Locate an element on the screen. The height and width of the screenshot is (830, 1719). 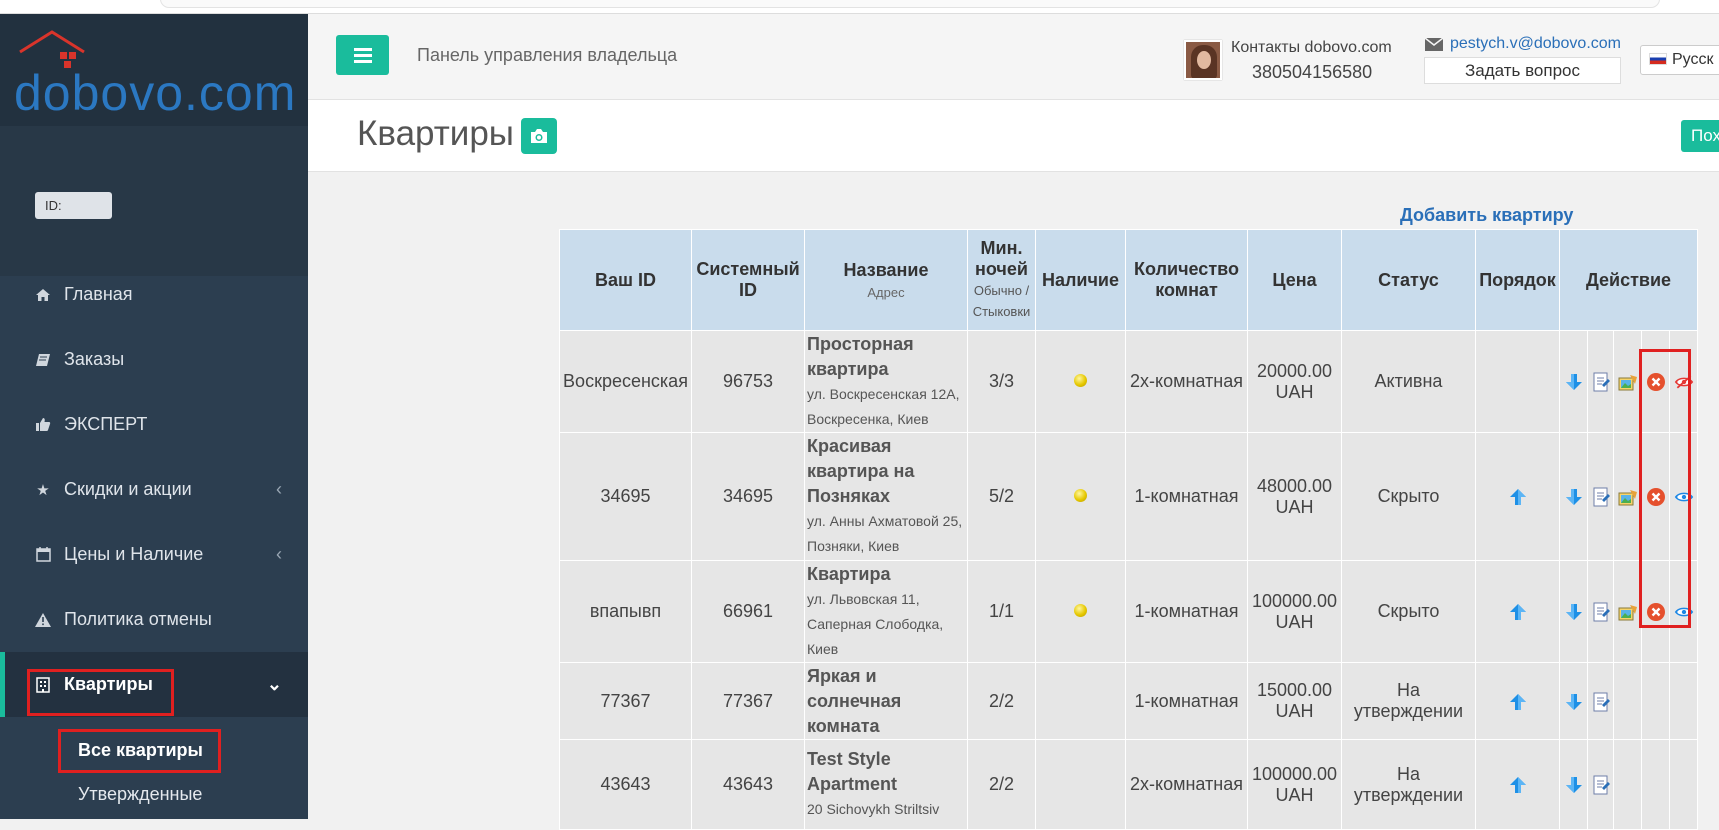
sidebar-item-orders: Заказы is located at coordinates (154, 359).